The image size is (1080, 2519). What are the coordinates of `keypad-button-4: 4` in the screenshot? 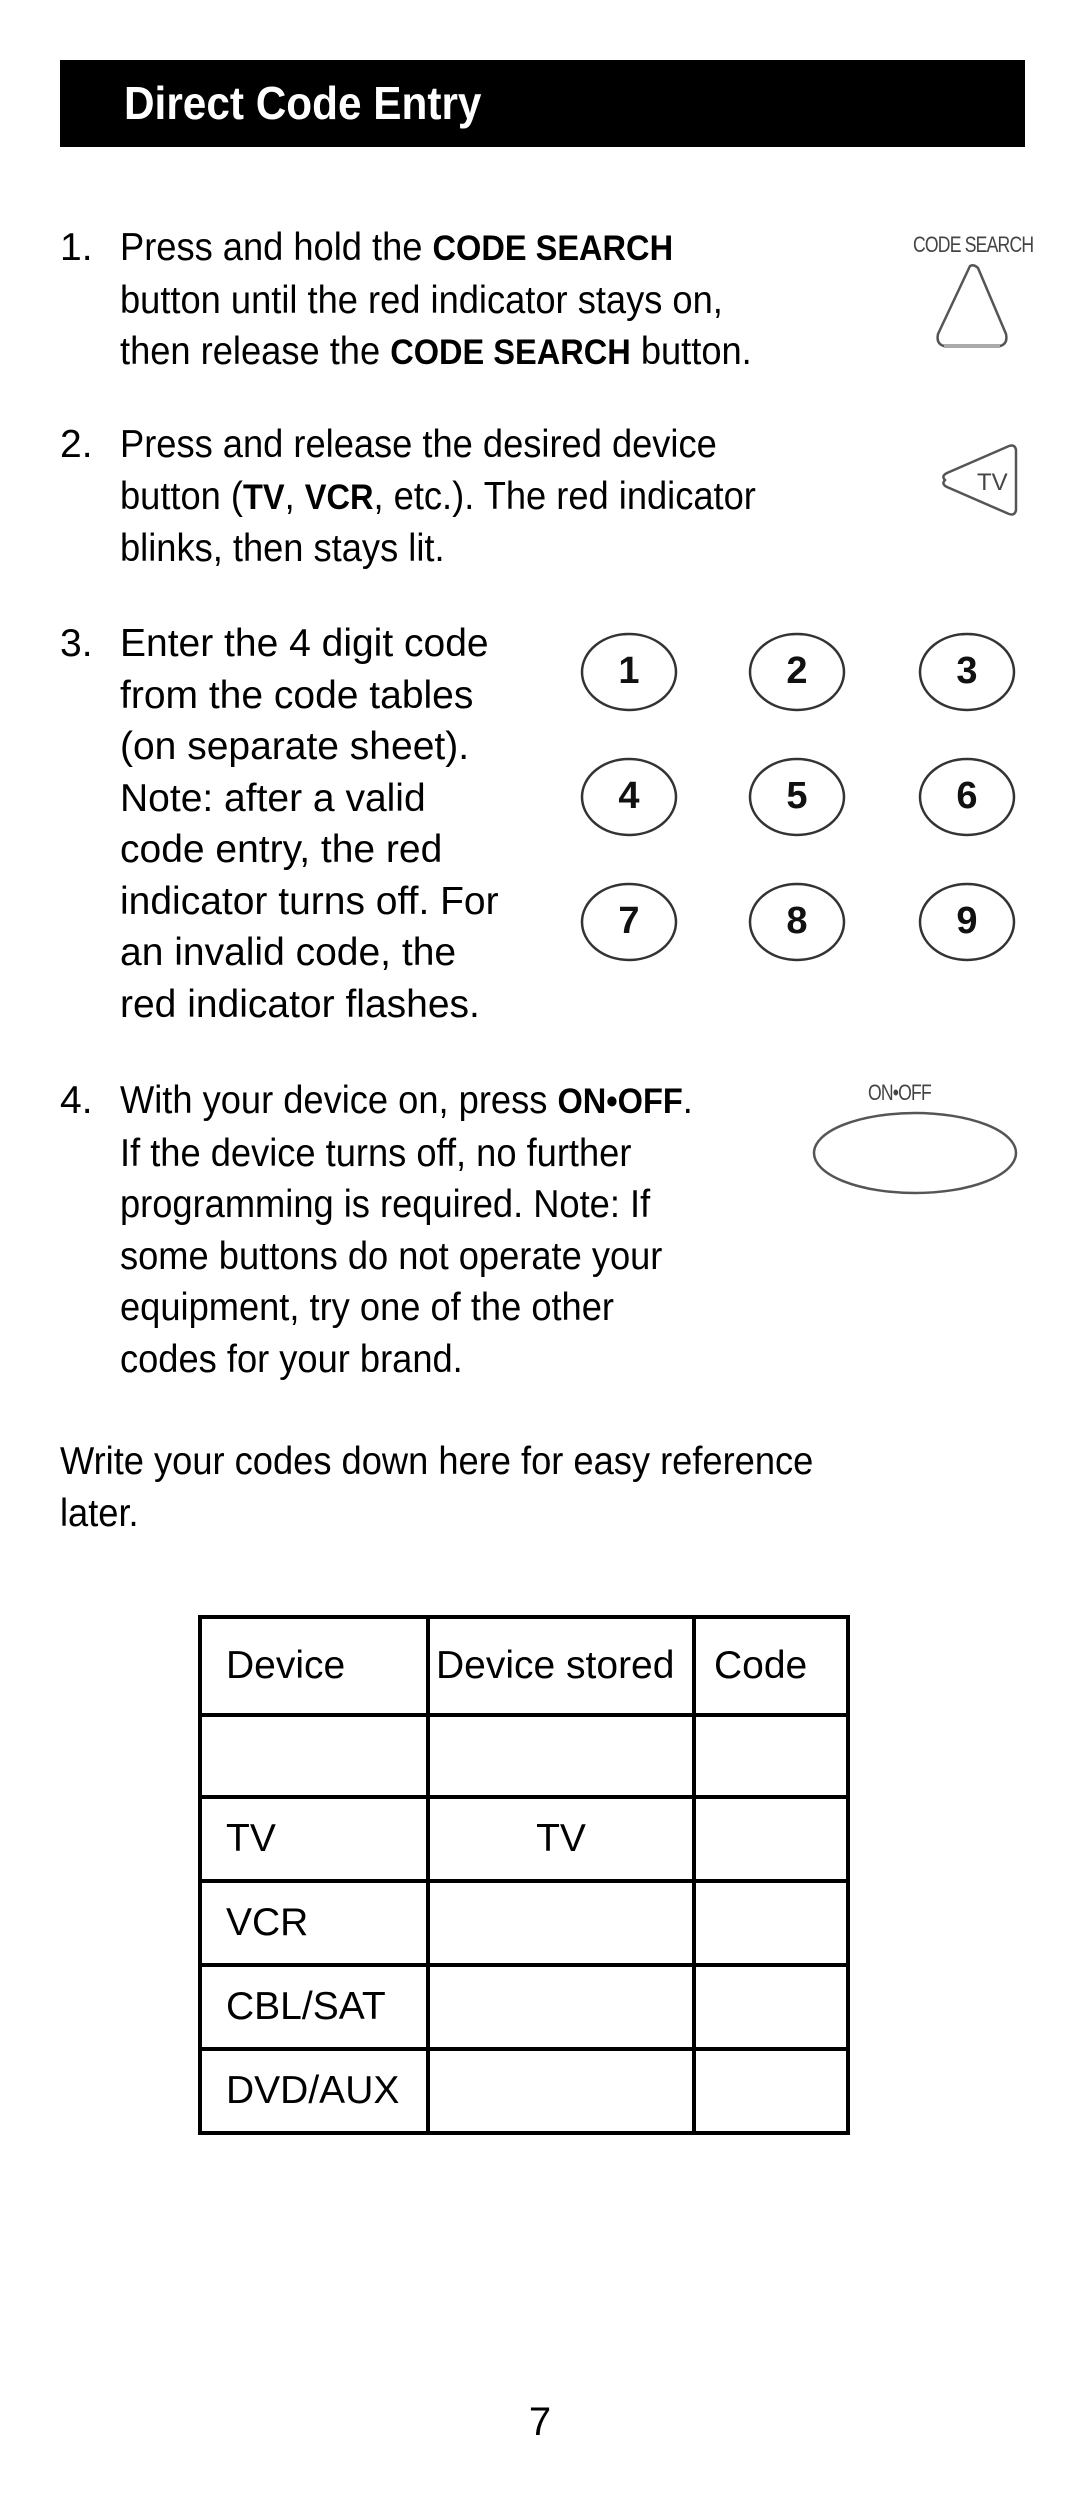 It's located at (629, 797).